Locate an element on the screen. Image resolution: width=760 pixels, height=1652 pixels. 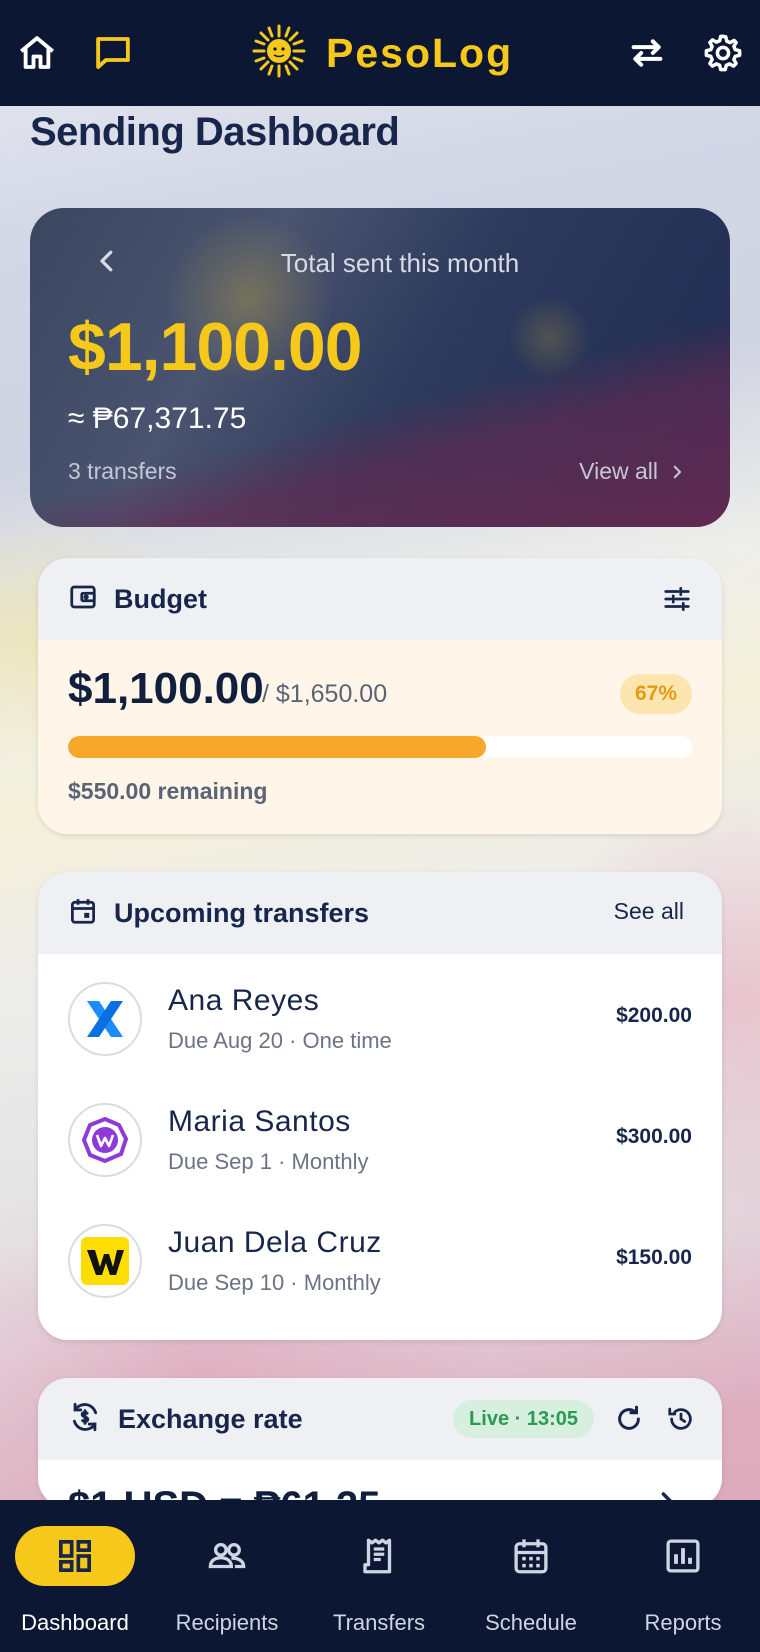
budget-progress-track is located at coordinates (380, 747).